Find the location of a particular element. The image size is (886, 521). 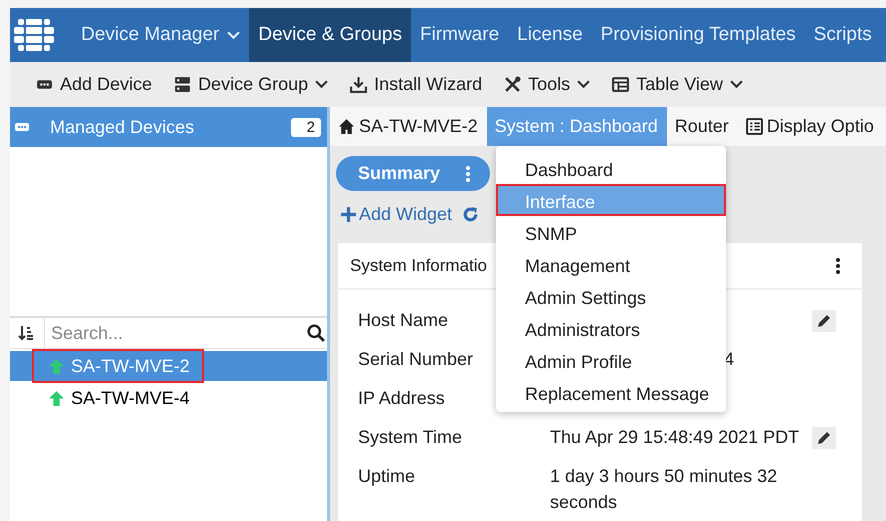

menu-item: Administrators is located at coordinates (611, 328).